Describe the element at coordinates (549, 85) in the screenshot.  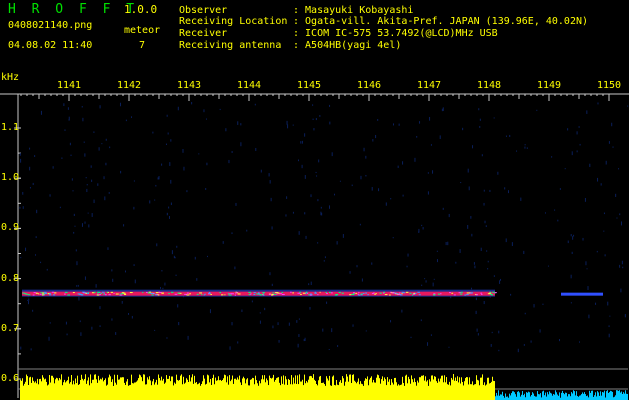
I see `x-tick-label-1149: 1149` at that location.